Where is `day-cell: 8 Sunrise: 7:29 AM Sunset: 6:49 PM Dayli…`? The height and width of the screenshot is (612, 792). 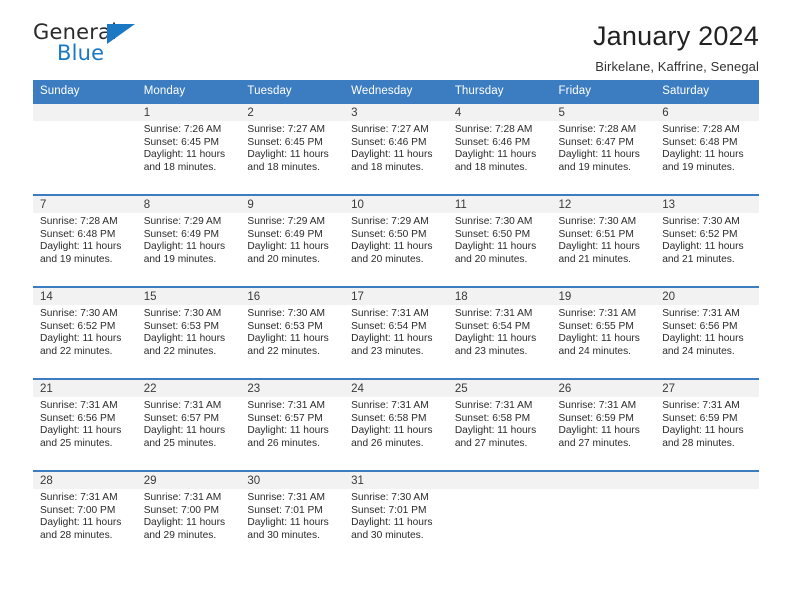 day-cell: 8 Sunrise: 7:29 AM Sunset: 6:49 PM Dayli… is located at coordinates (188, 240).